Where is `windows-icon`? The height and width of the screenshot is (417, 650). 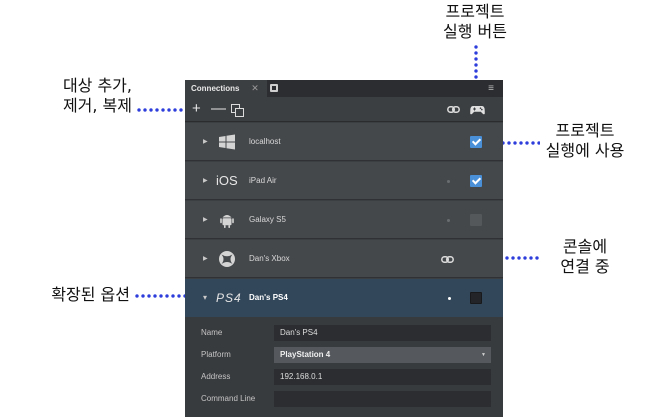
windows-icon is located at coordinates (227, 142).